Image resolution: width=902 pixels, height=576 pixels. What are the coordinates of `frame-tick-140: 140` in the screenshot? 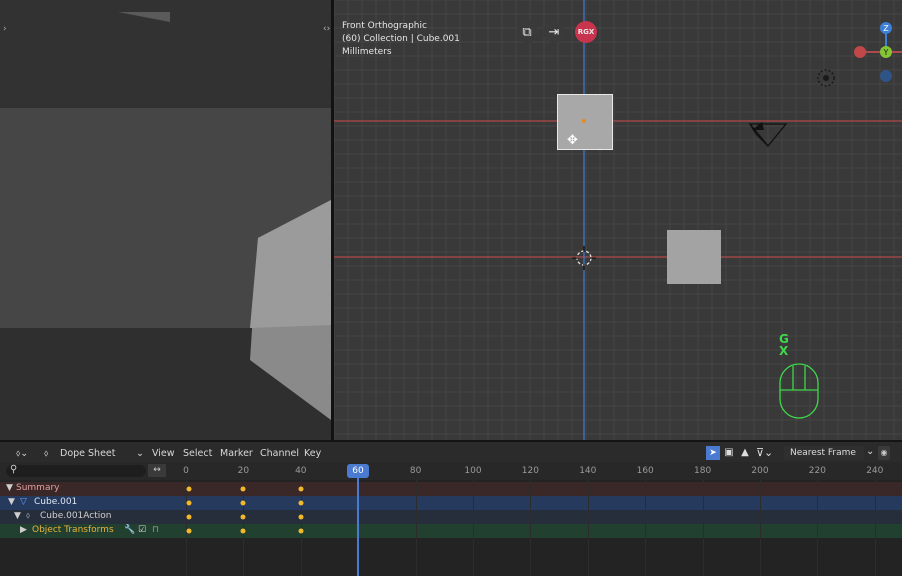 It's located at (588, 471).